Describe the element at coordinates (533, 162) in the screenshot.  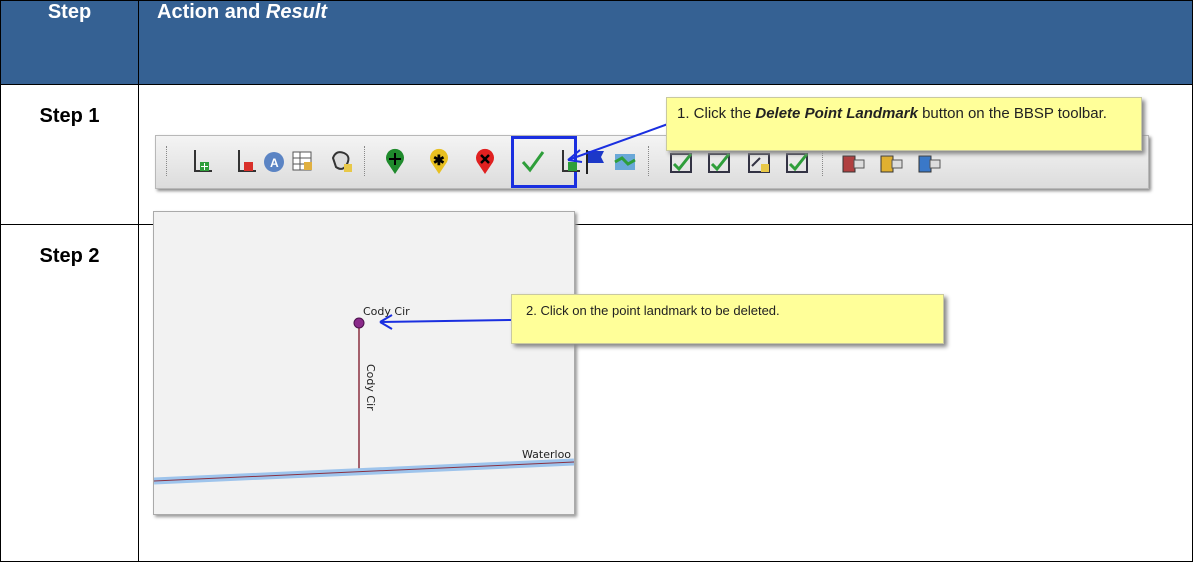
I see `verify-icon` at that location.